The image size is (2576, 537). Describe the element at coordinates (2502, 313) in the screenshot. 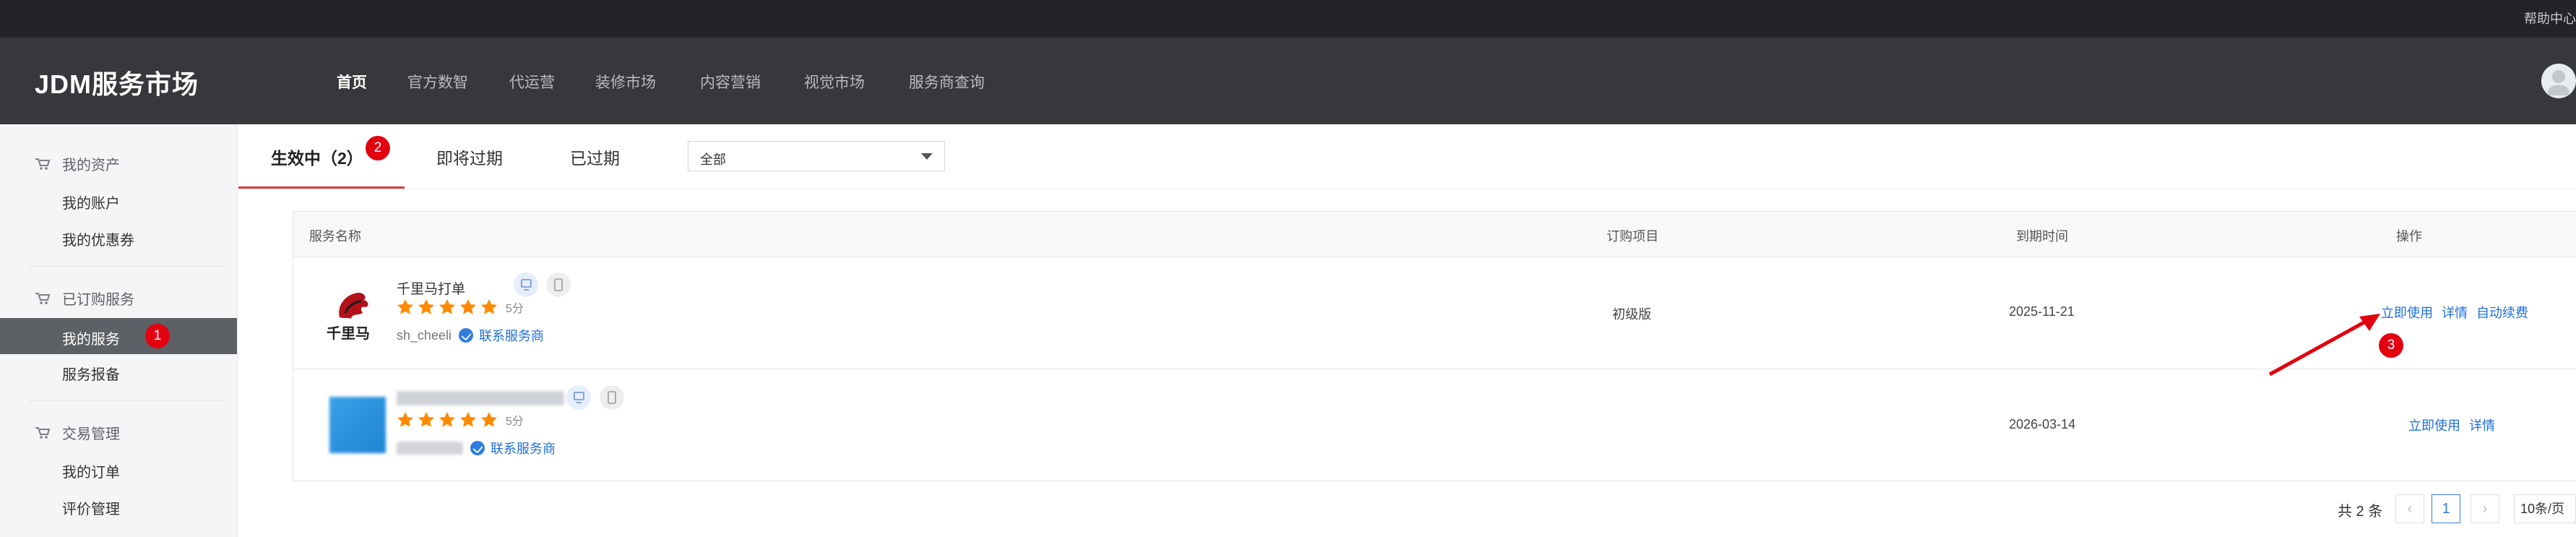

I see `auto-renew-link: 自动续费` at that location.